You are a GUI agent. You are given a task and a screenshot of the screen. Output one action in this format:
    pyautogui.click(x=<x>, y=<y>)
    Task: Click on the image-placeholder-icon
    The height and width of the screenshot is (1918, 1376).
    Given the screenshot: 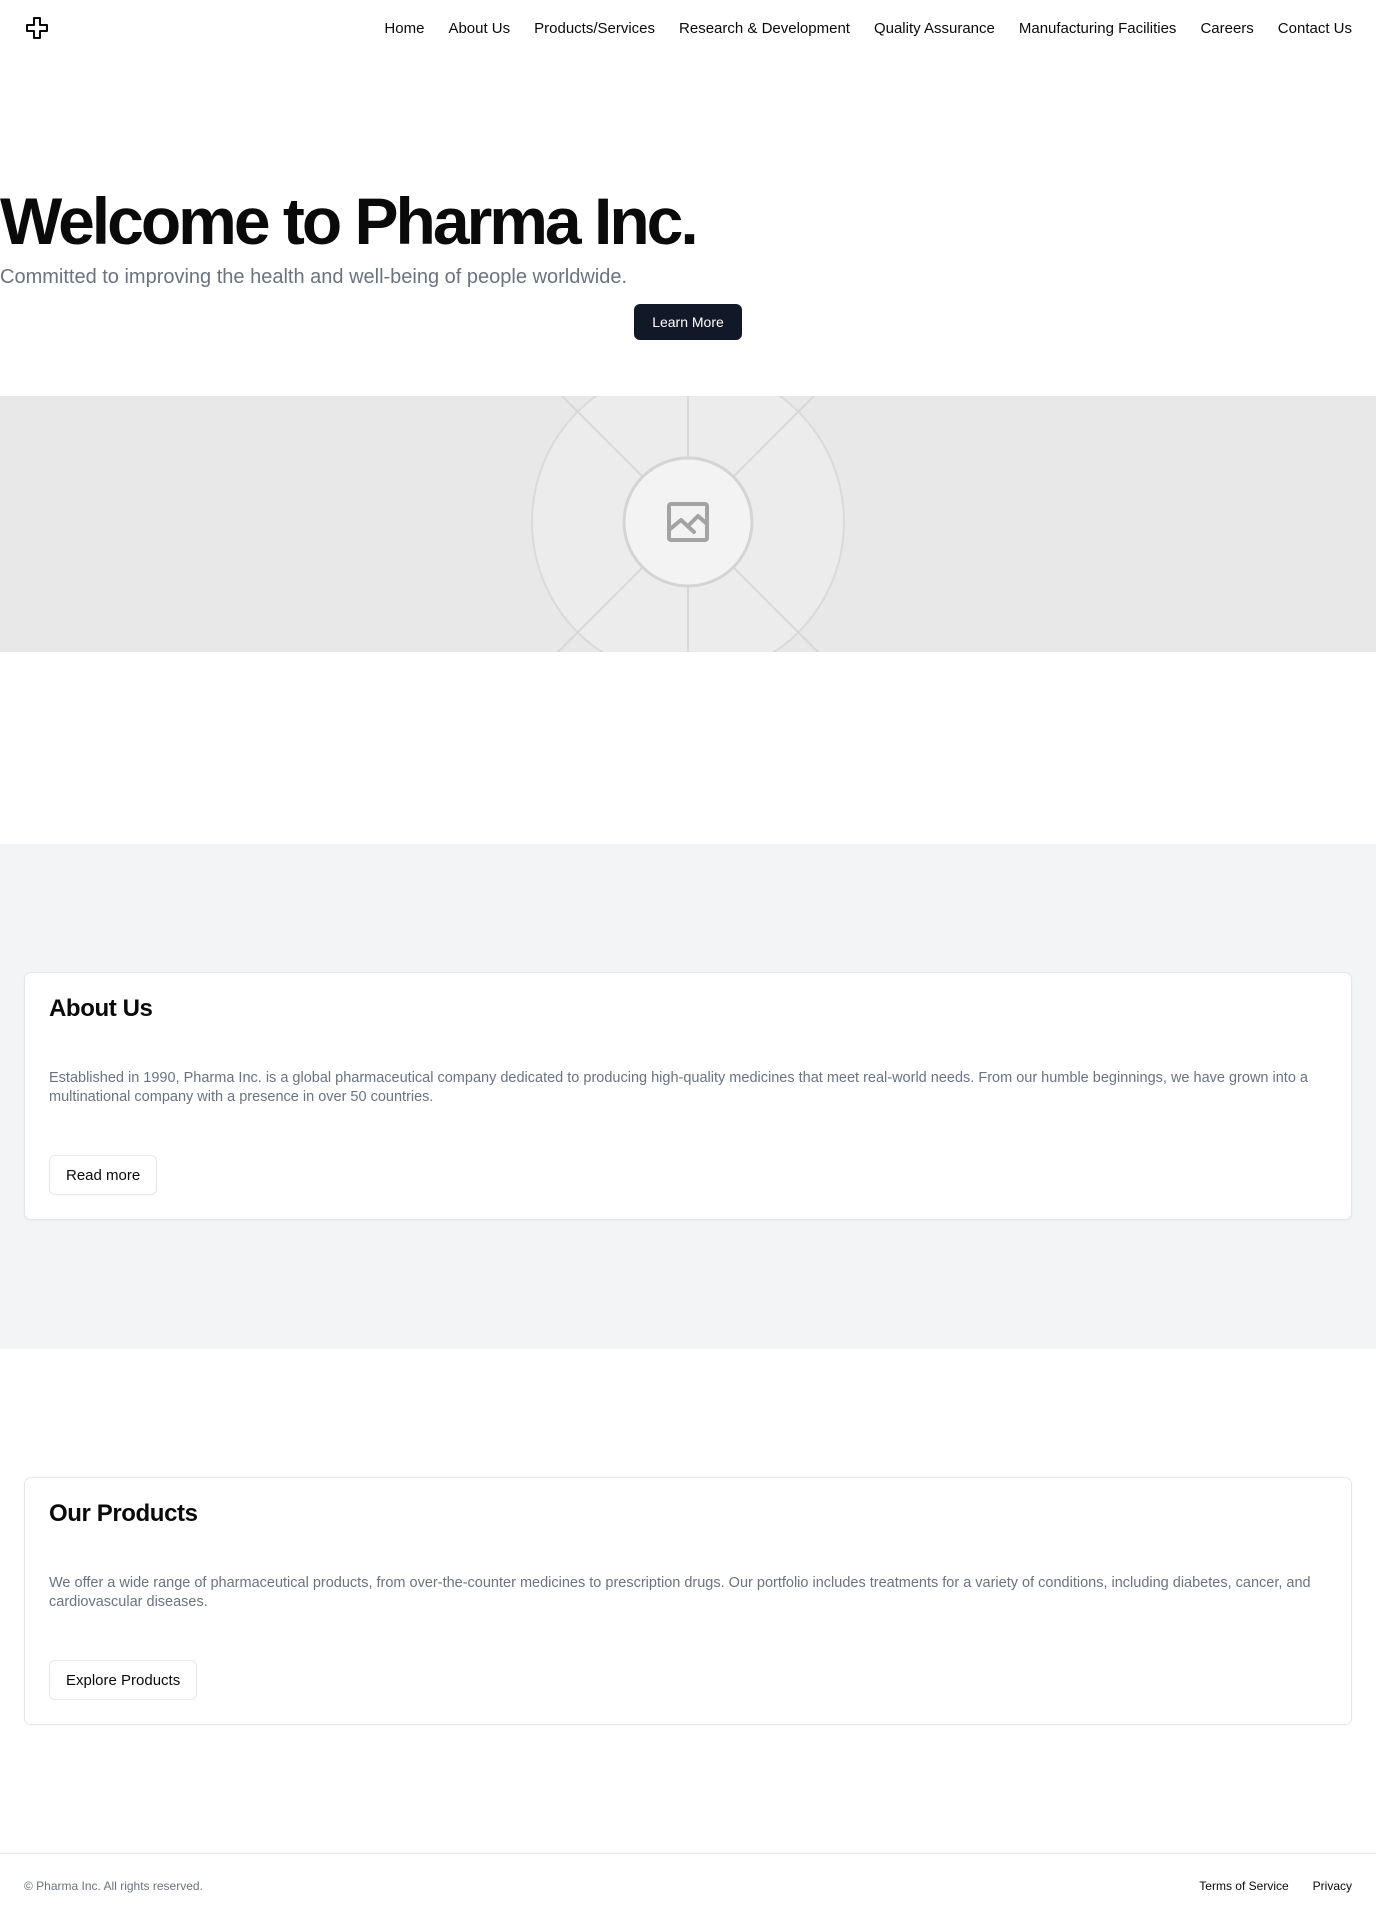 What is the action you would take?
    pyautogui.click(x=688, y=522)
    